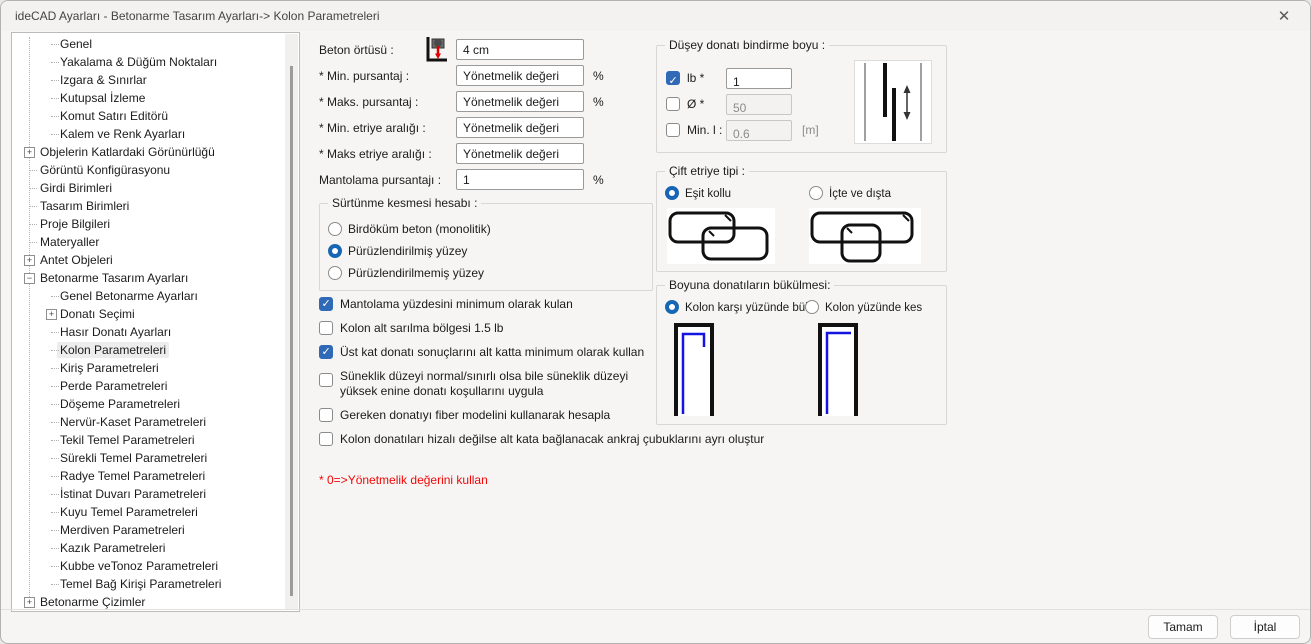 Image resolution: width=1311 pixels, height=644 pixels. I want to click on longitudinal-bend-group-title: Boyuna donatıların bükülmesi:, so click(750, 285).